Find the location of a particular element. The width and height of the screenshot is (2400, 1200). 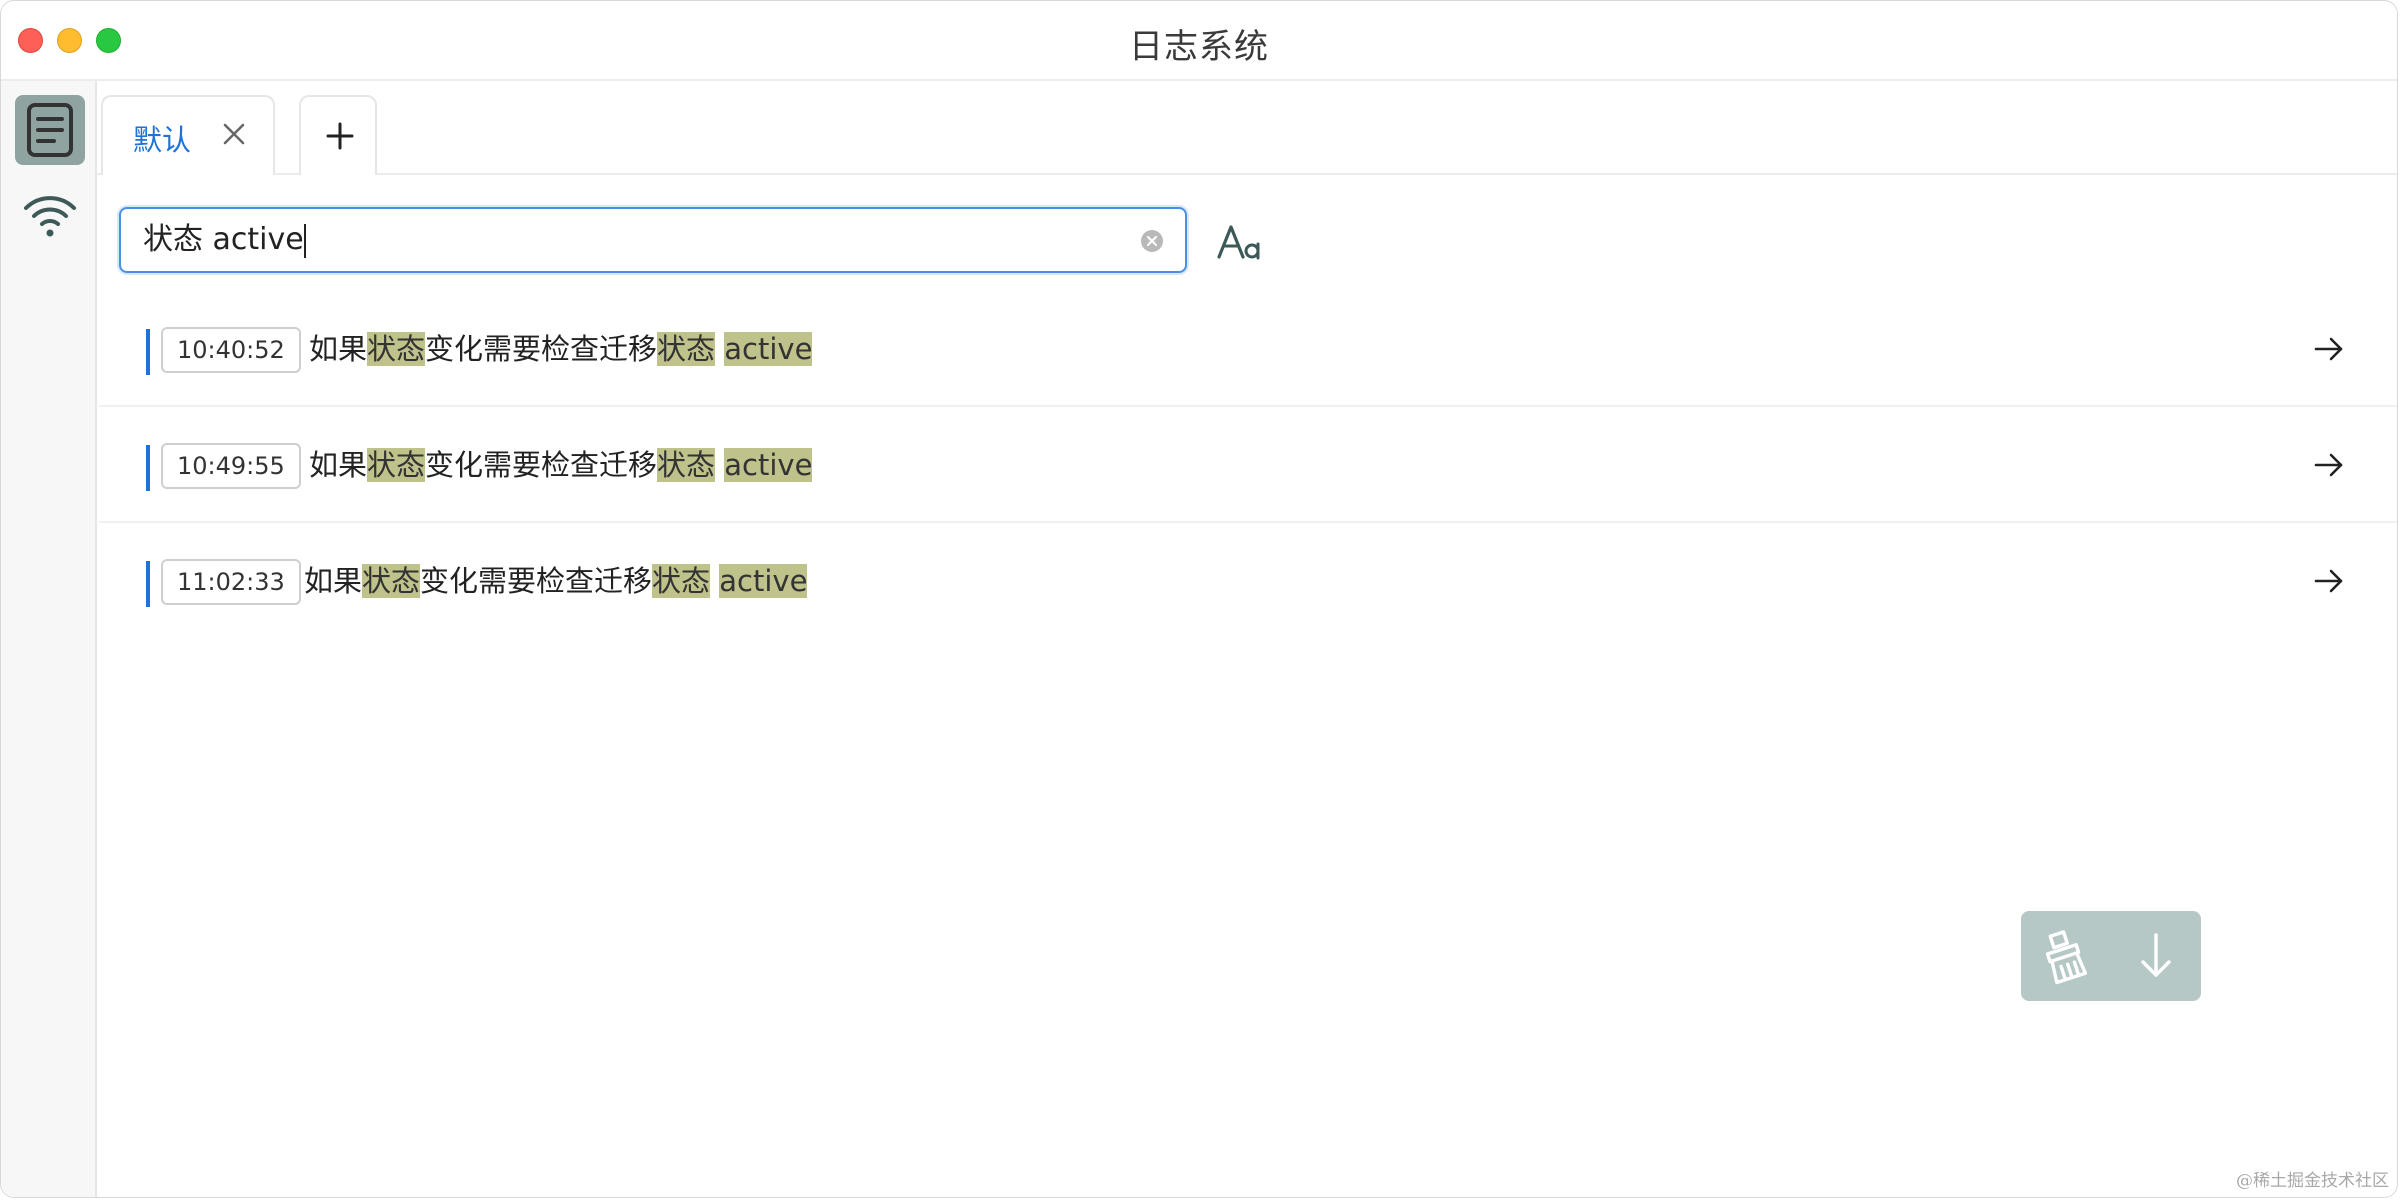

clear-circle-icon is located at coordinates (1152, 241).